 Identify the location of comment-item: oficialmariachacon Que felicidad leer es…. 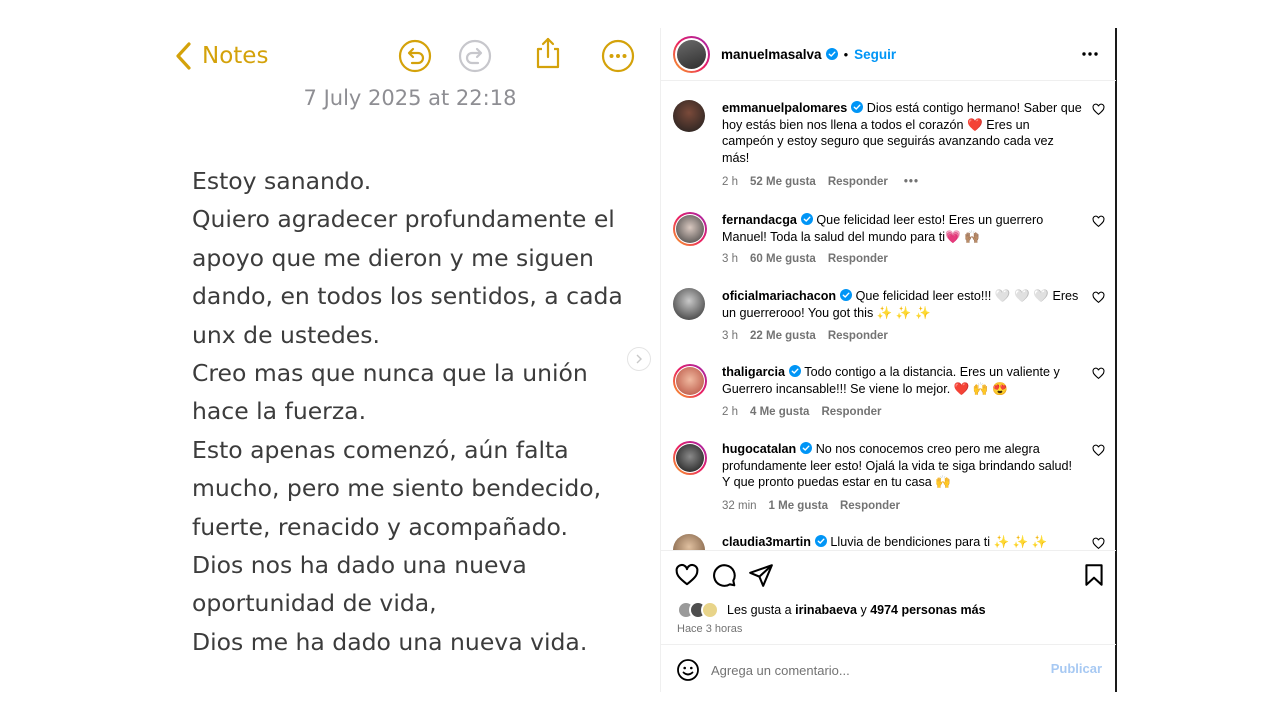
(889, 318).